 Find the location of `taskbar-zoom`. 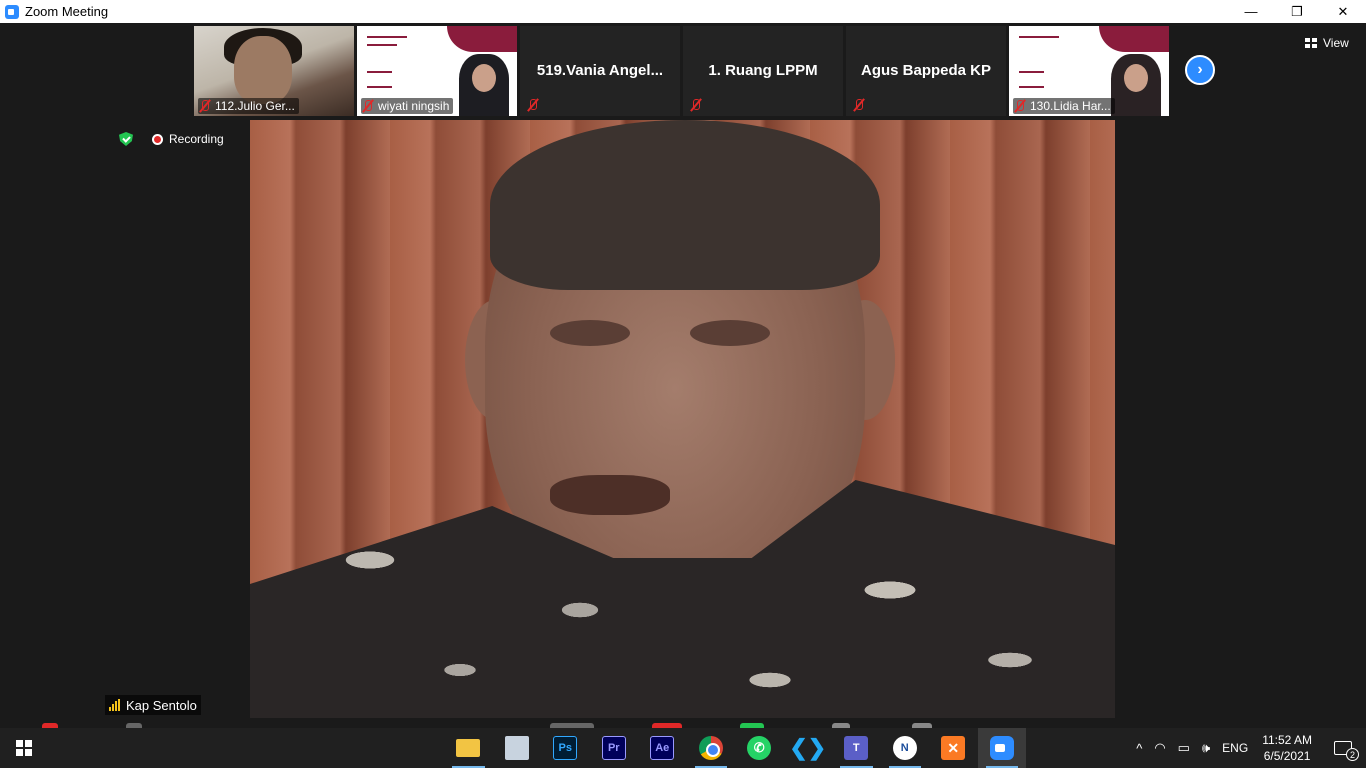

taskbar-zoom is located at coordinates (1001, 748).